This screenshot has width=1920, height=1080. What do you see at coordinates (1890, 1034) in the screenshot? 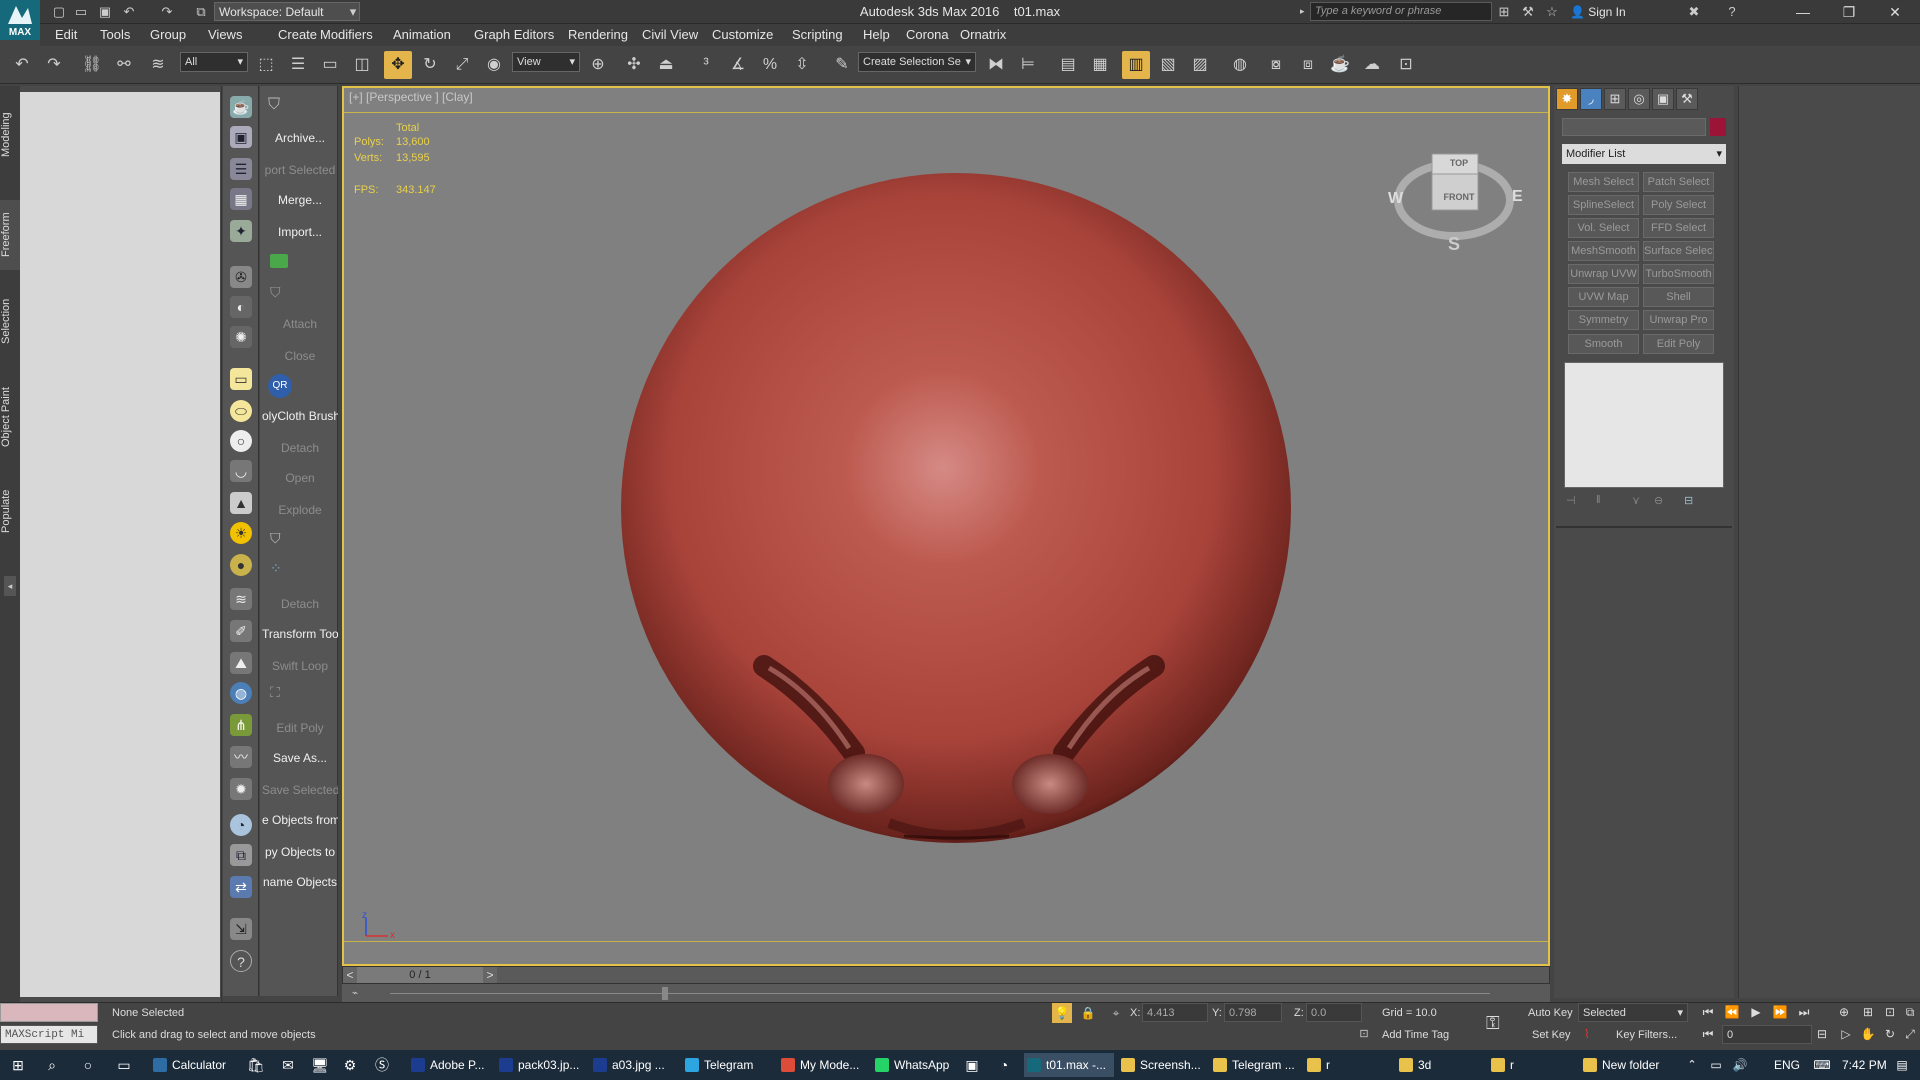
I see `orbit-icon: ↻` at bounding box center [1890, 1034].